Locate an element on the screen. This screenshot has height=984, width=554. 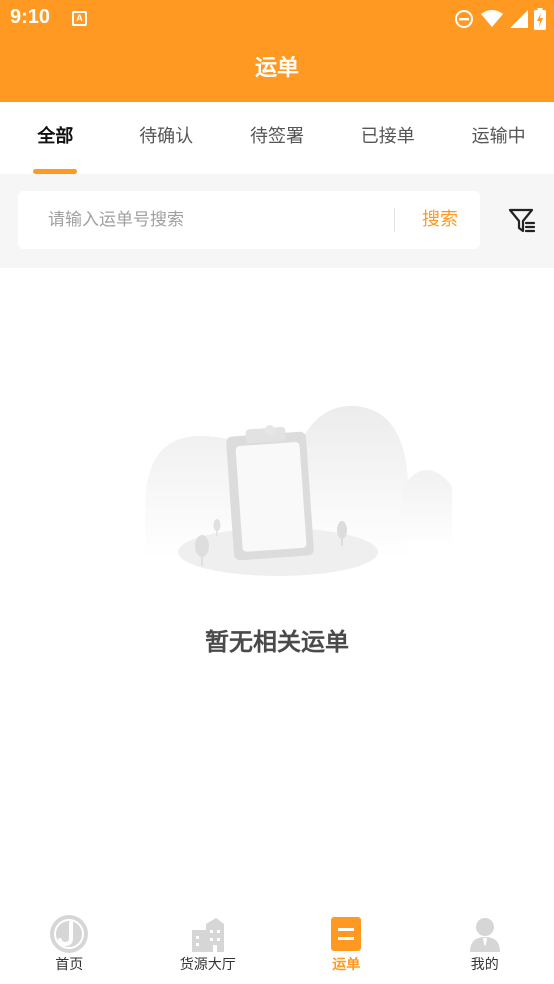
status-bar: 9:10 A is located at coordinates (277, 19).